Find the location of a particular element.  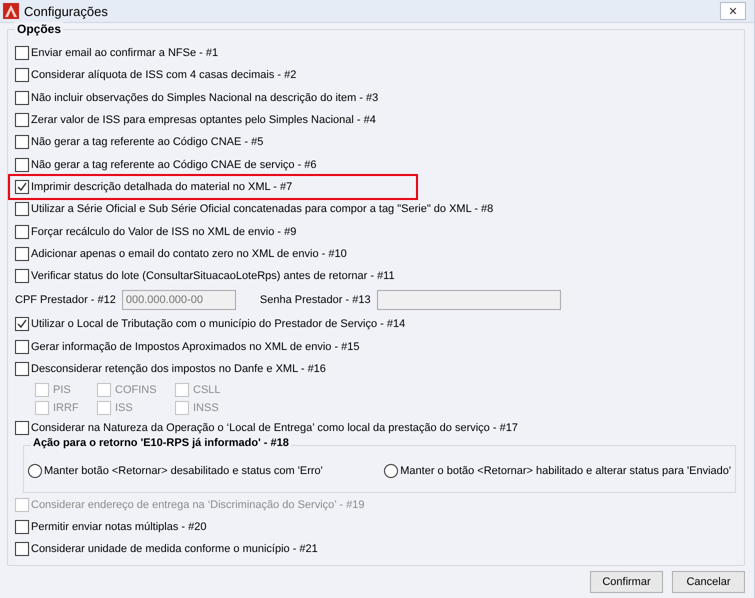

option-checkbox: Zerar valor de ISS para empresas optantes pelo Simples Nacional - #4 is located at coordinates (195, 120).